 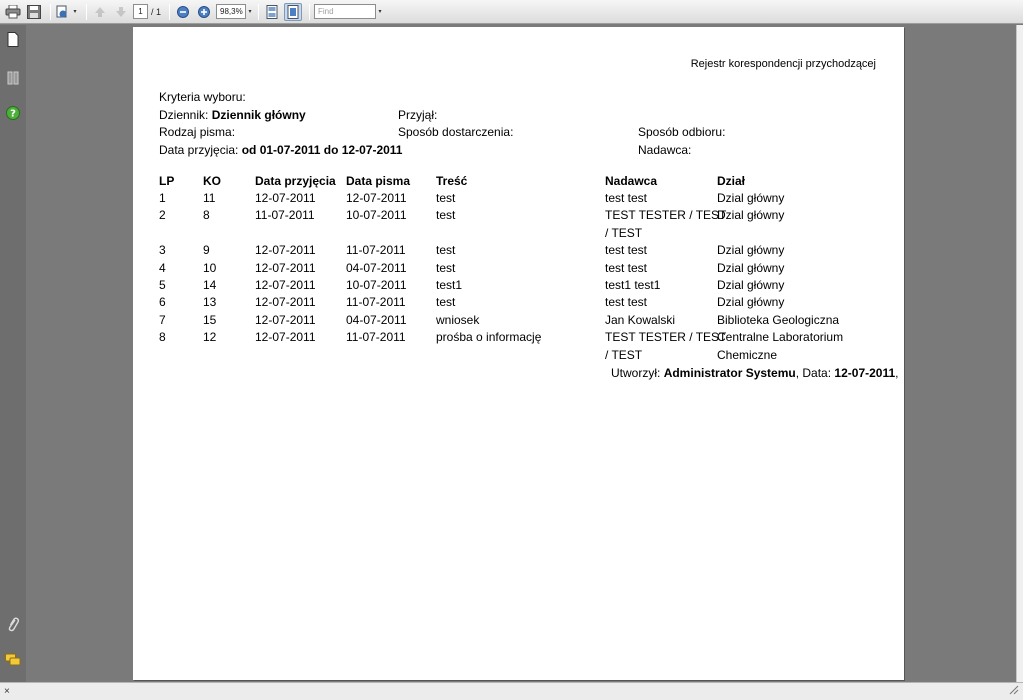 I want to click on column-header-data-przyjecia: Data przyjęcia, so click(x=295, y=181).